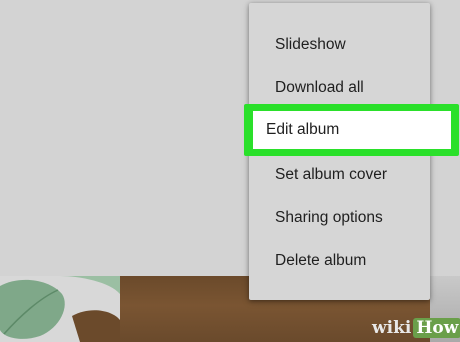 The image size is (460, 342). Describe the element at coordinates (310, 44) in the screenshot. I see `menu-item-label: Slideshow` at that location.